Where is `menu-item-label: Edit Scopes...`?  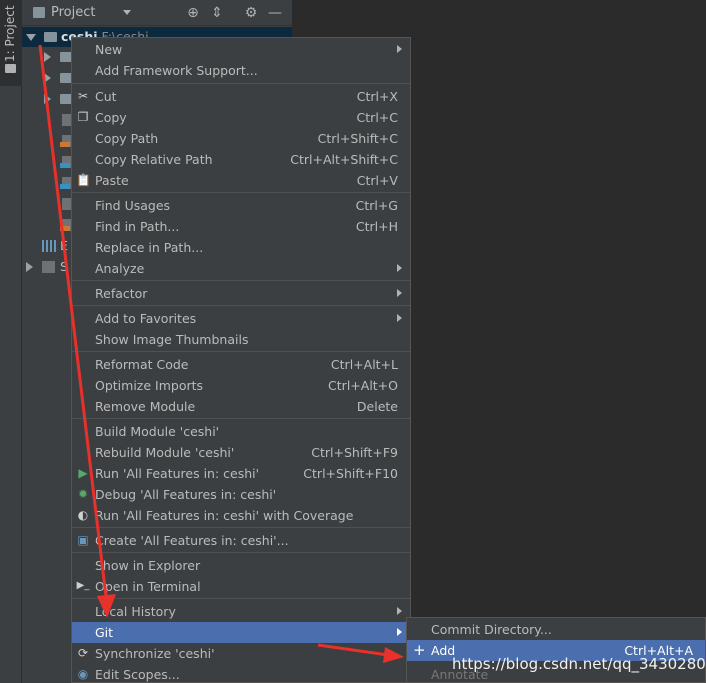
menu-item-label: Edit Scopes... is located at coordinates (137, 674).